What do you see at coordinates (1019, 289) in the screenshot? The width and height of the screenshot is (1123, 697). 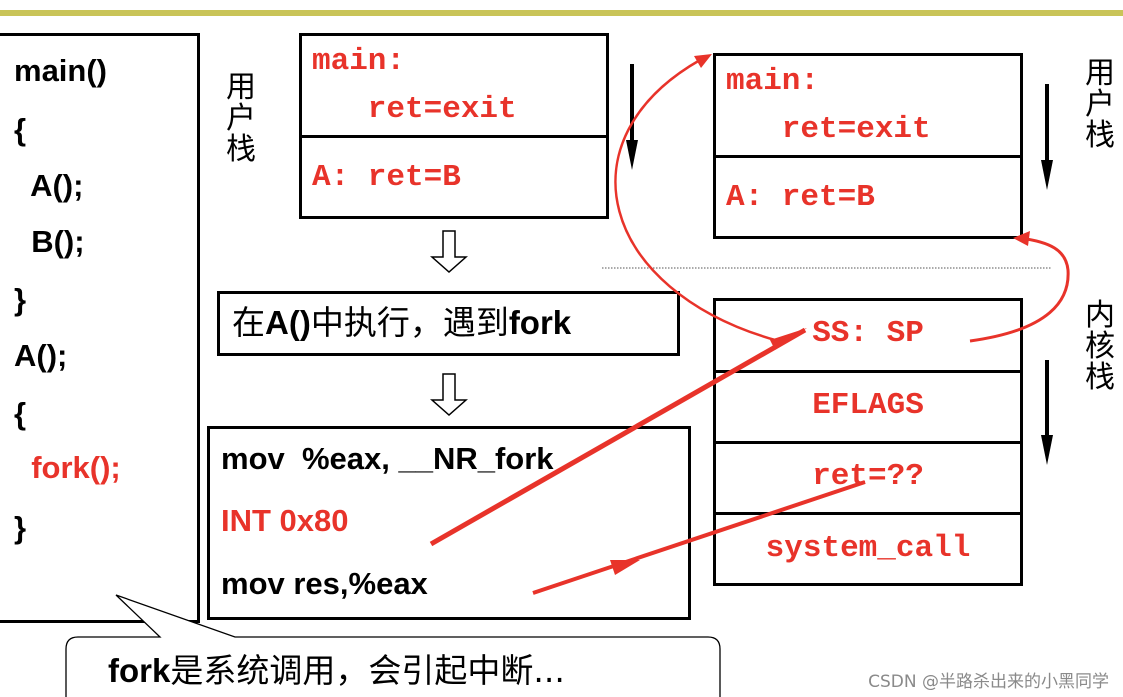 I see `sp-pointer-curve` at bounding box center [1019, 289].